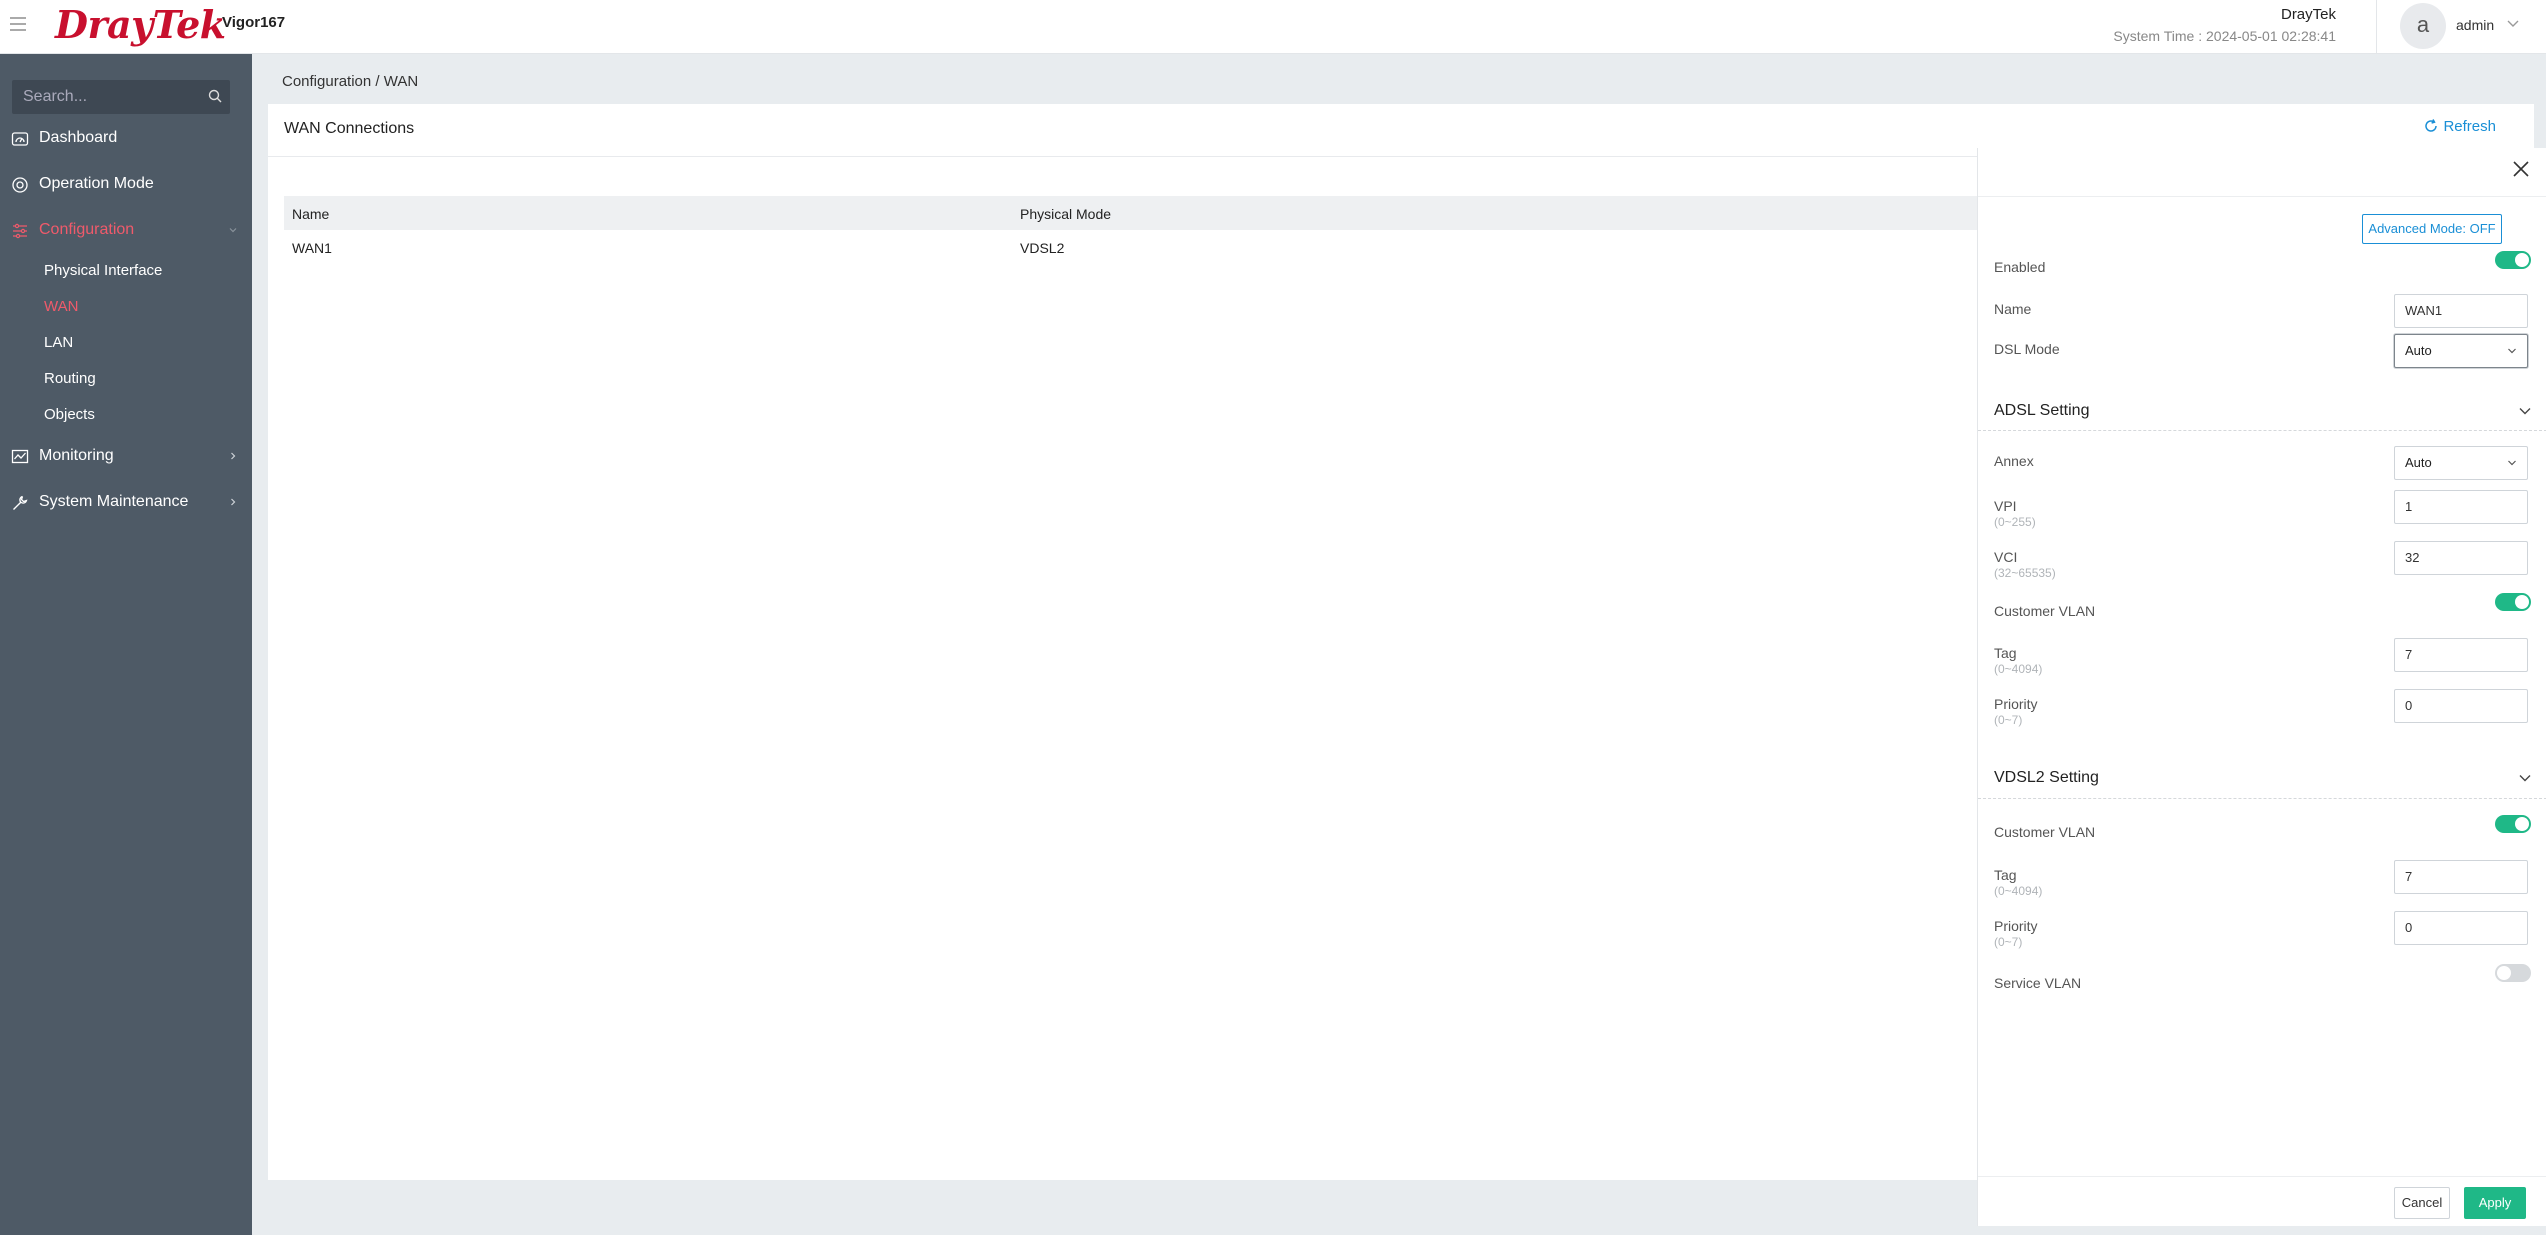  Describe the element at coordinates (2418, 350) in the screenshot. I see `dsl-mode-value: Auto` at that location.